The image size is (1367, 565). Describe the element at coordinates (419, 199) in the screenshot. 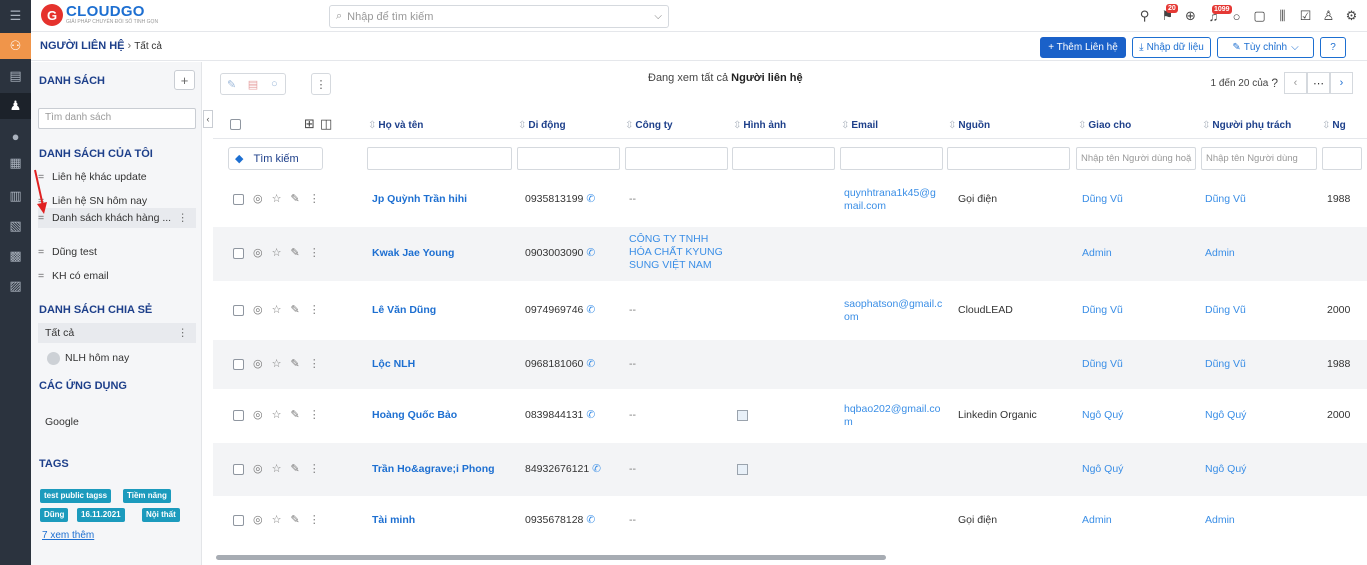

I see `contact-name-link: Jp Quỳnh Trần hihi` at that location.